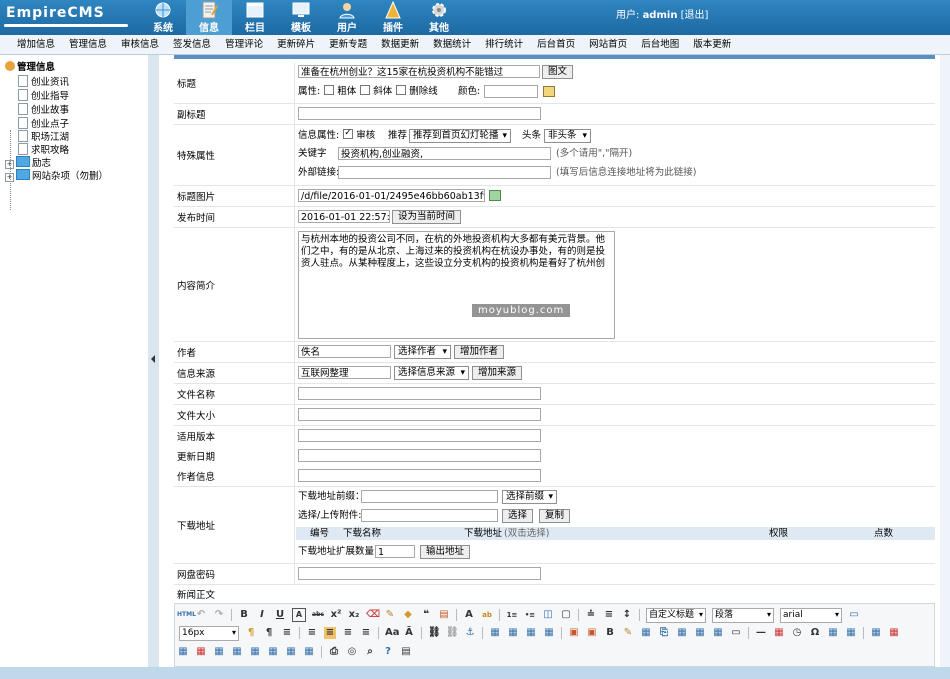 Image resolution: width=950 pixels, height=679 pixels. Describe the element at coordinates (876, 633) in the screenshot. I see `insert-table-icon: ▦` at that location.